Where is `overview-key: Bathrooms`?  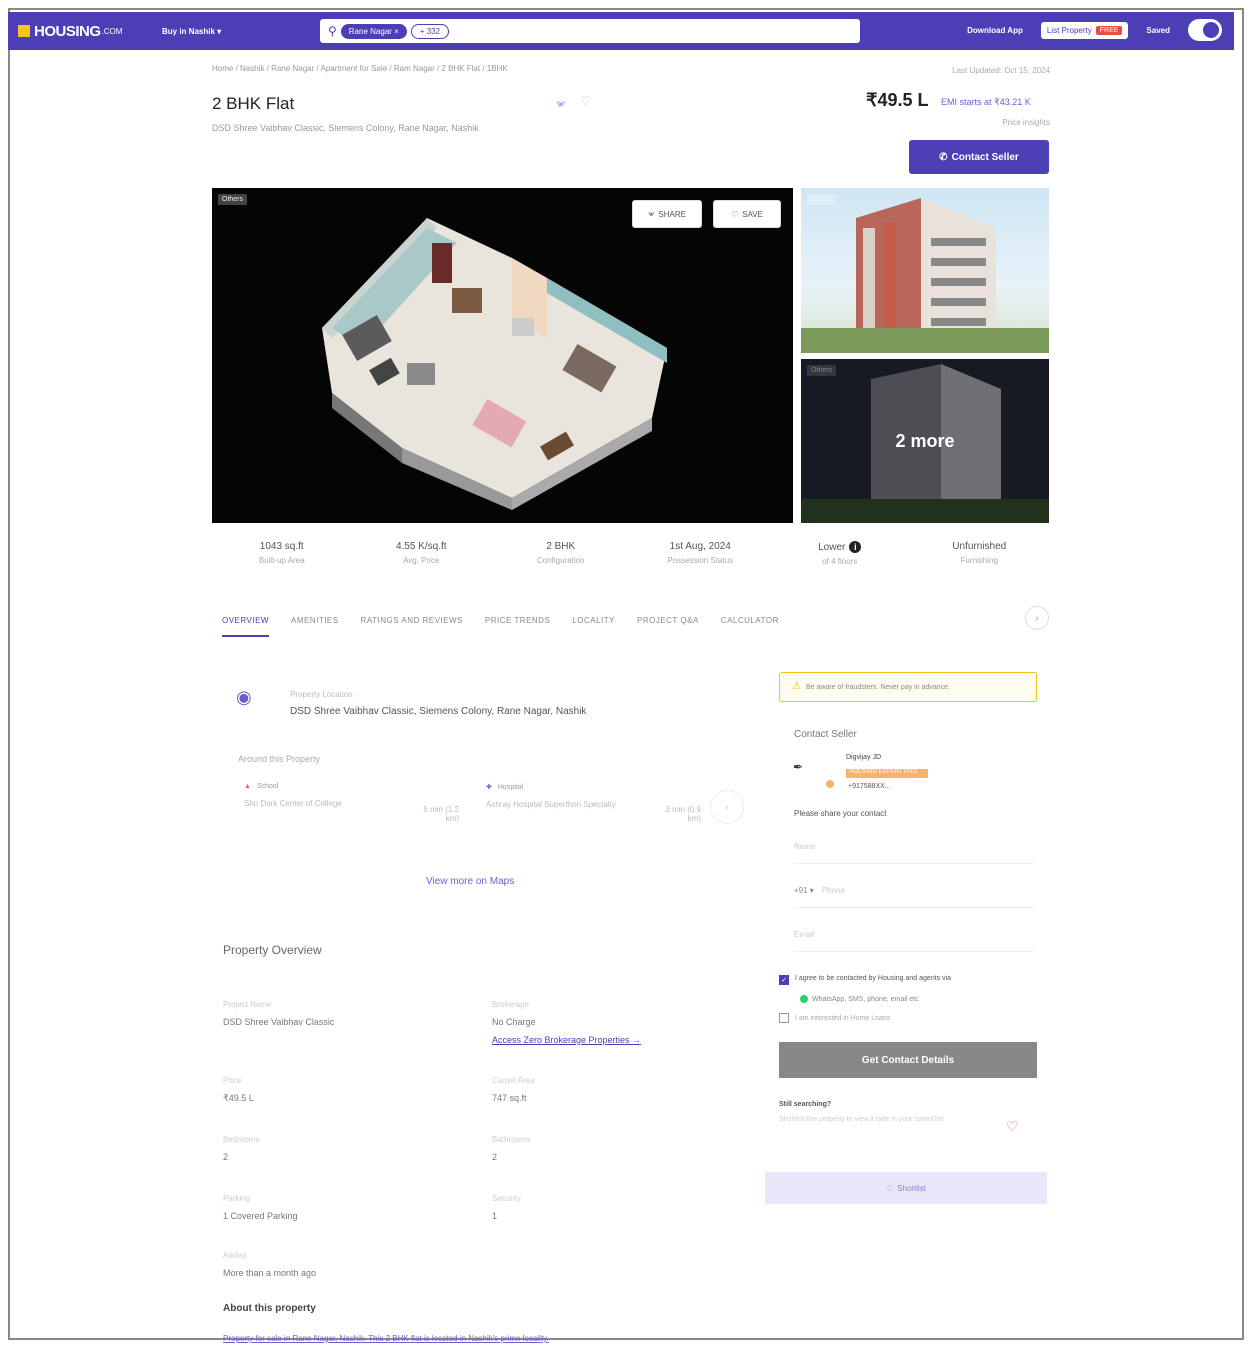 overview-key: Bathrooms is located at coordinates (511, 1139).